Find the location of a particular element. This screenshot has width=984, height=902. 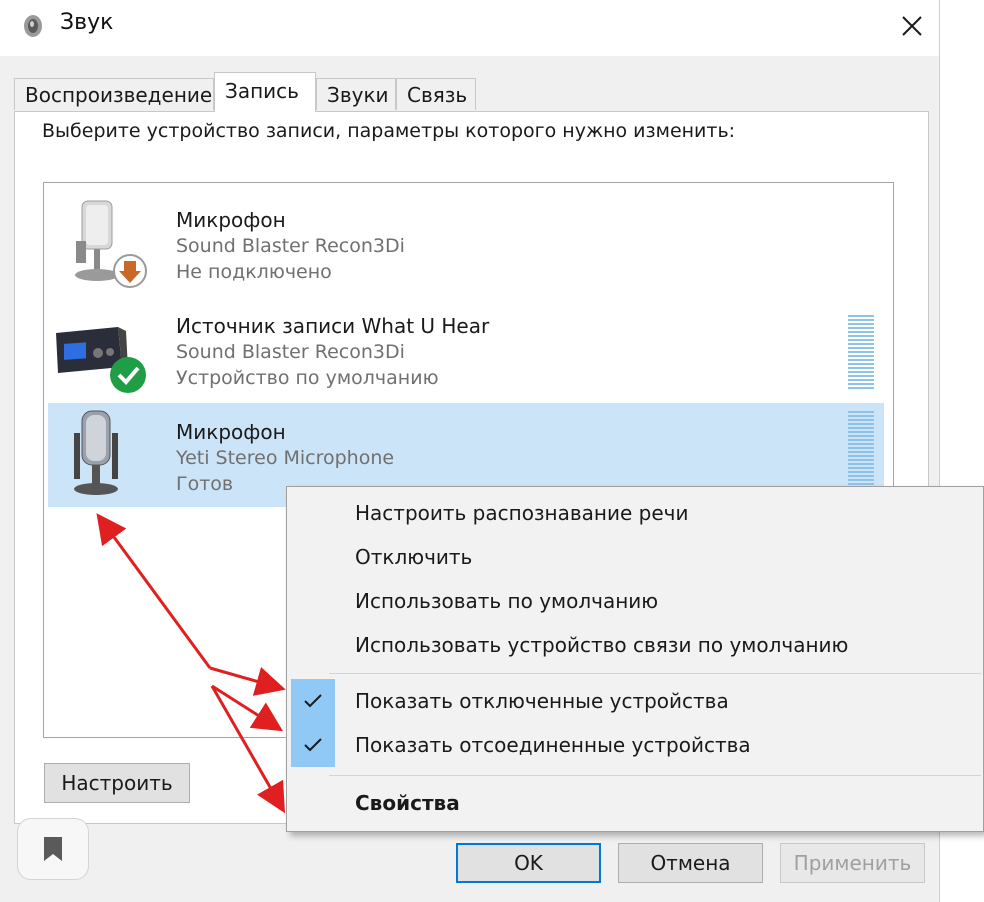

menu-item-label: Показать отключенные устройства is located at coordinates (542, 701).